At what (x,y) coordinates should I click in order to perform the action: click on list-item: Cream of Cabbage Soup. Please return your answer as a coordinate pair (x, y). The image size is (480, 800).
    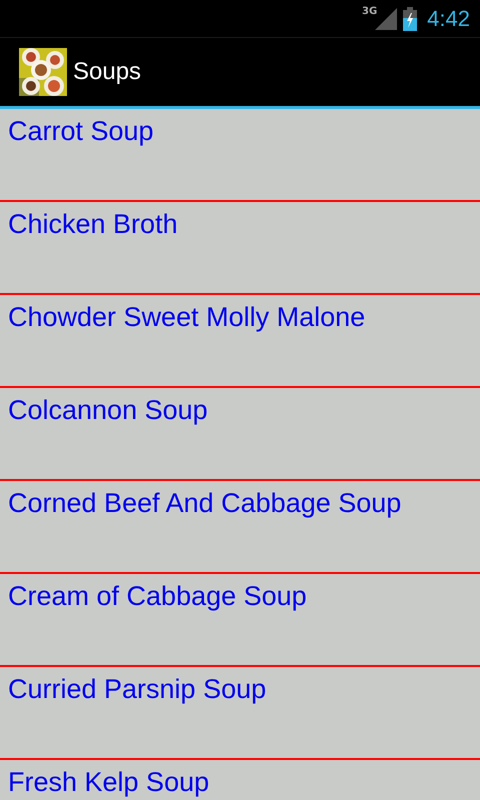
    Looking at the image, I should click on (153, 593).